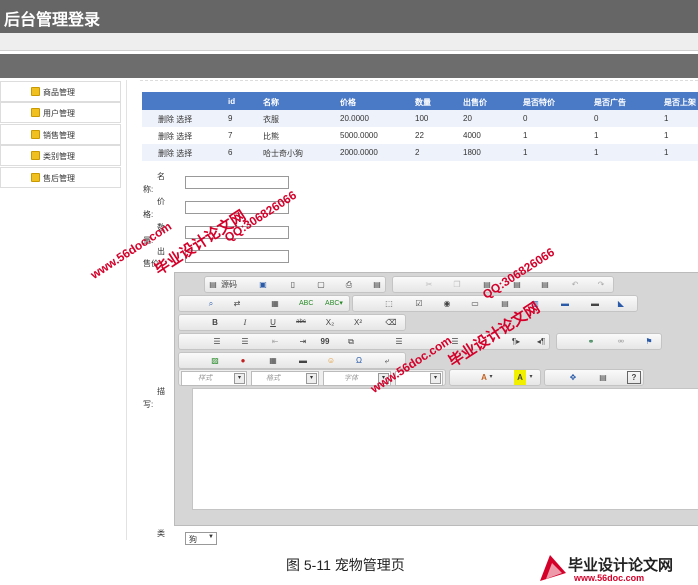  I want to click on blockquote-button: 99, so click(325, 341).